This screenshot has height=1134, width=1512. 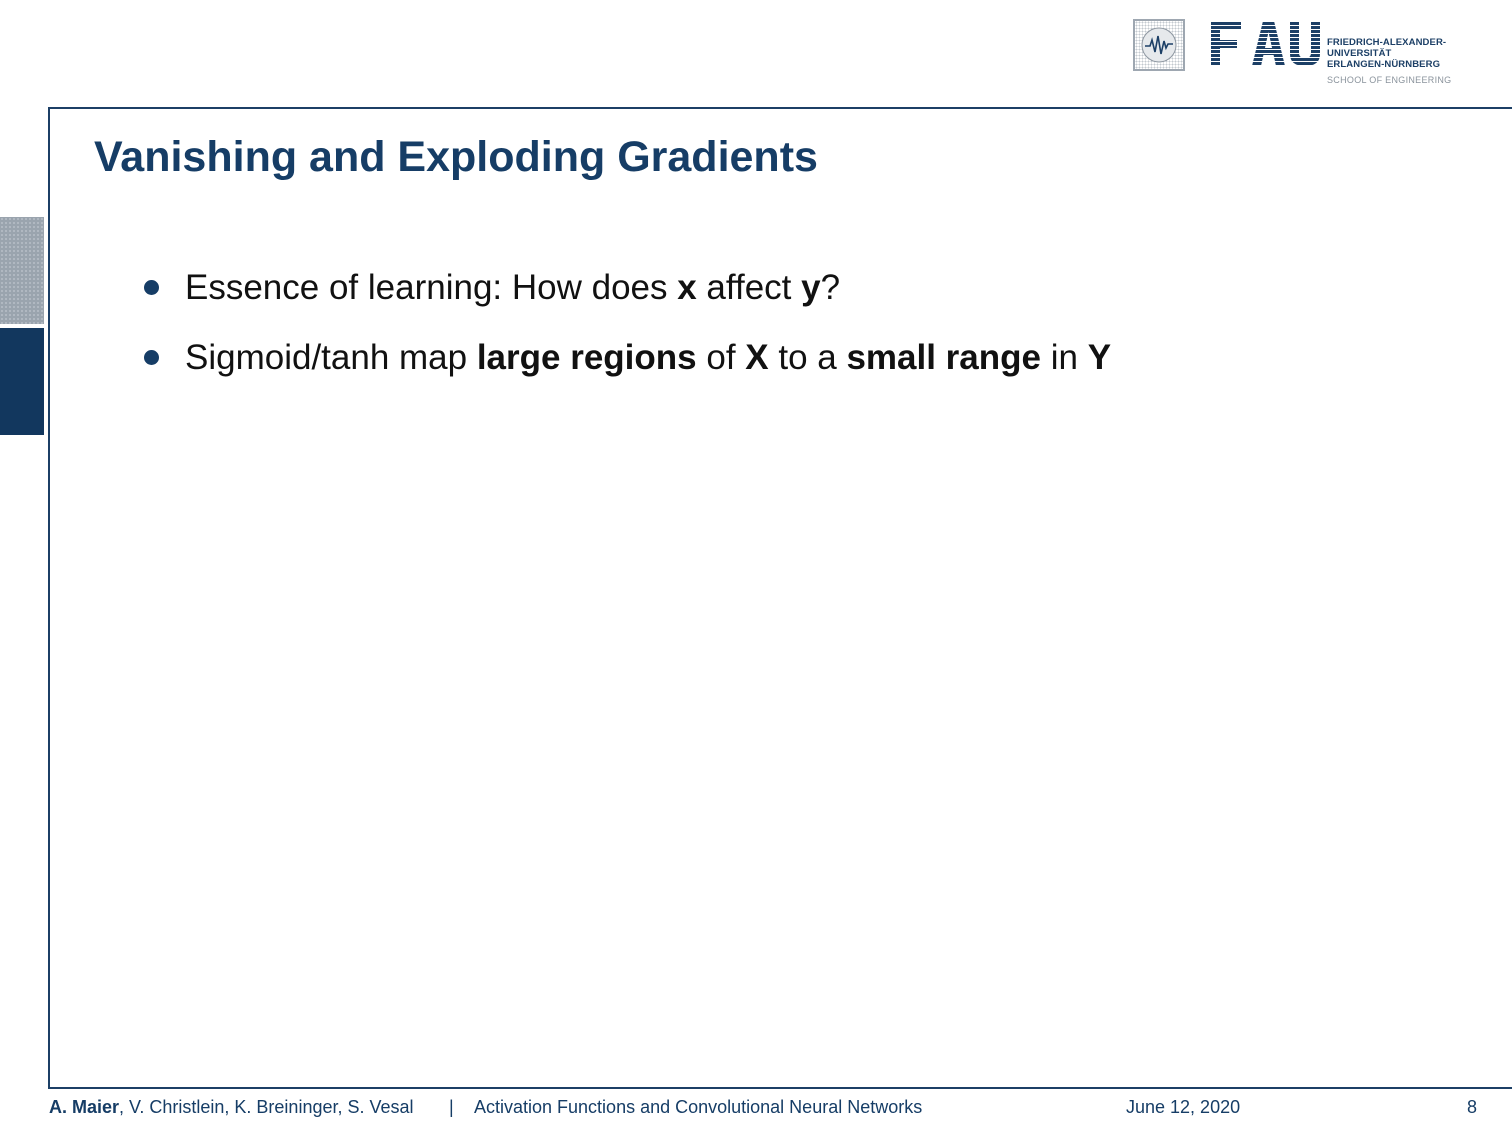 What do you see at coordinates (780, 108) in the screenshot?
I see `frame-top-line` at bounding box center [780, 108].